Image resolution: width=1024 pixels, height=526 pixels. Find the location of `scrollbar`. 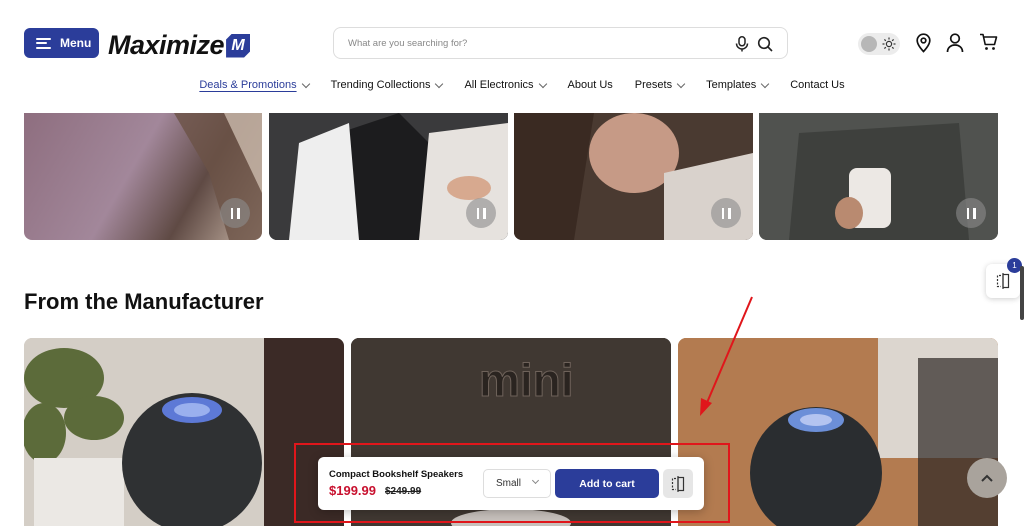

scrollbar is located at coordinates (1022, 293).